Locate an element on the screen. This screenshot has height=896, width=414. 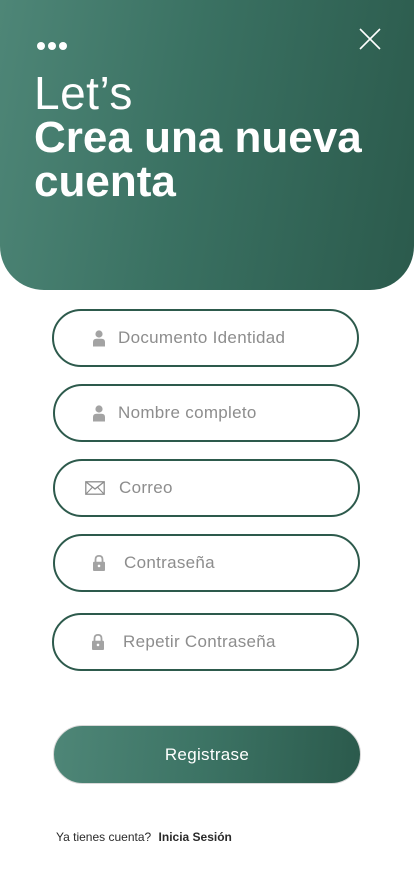
password-field is located at coordinates (206, 563).